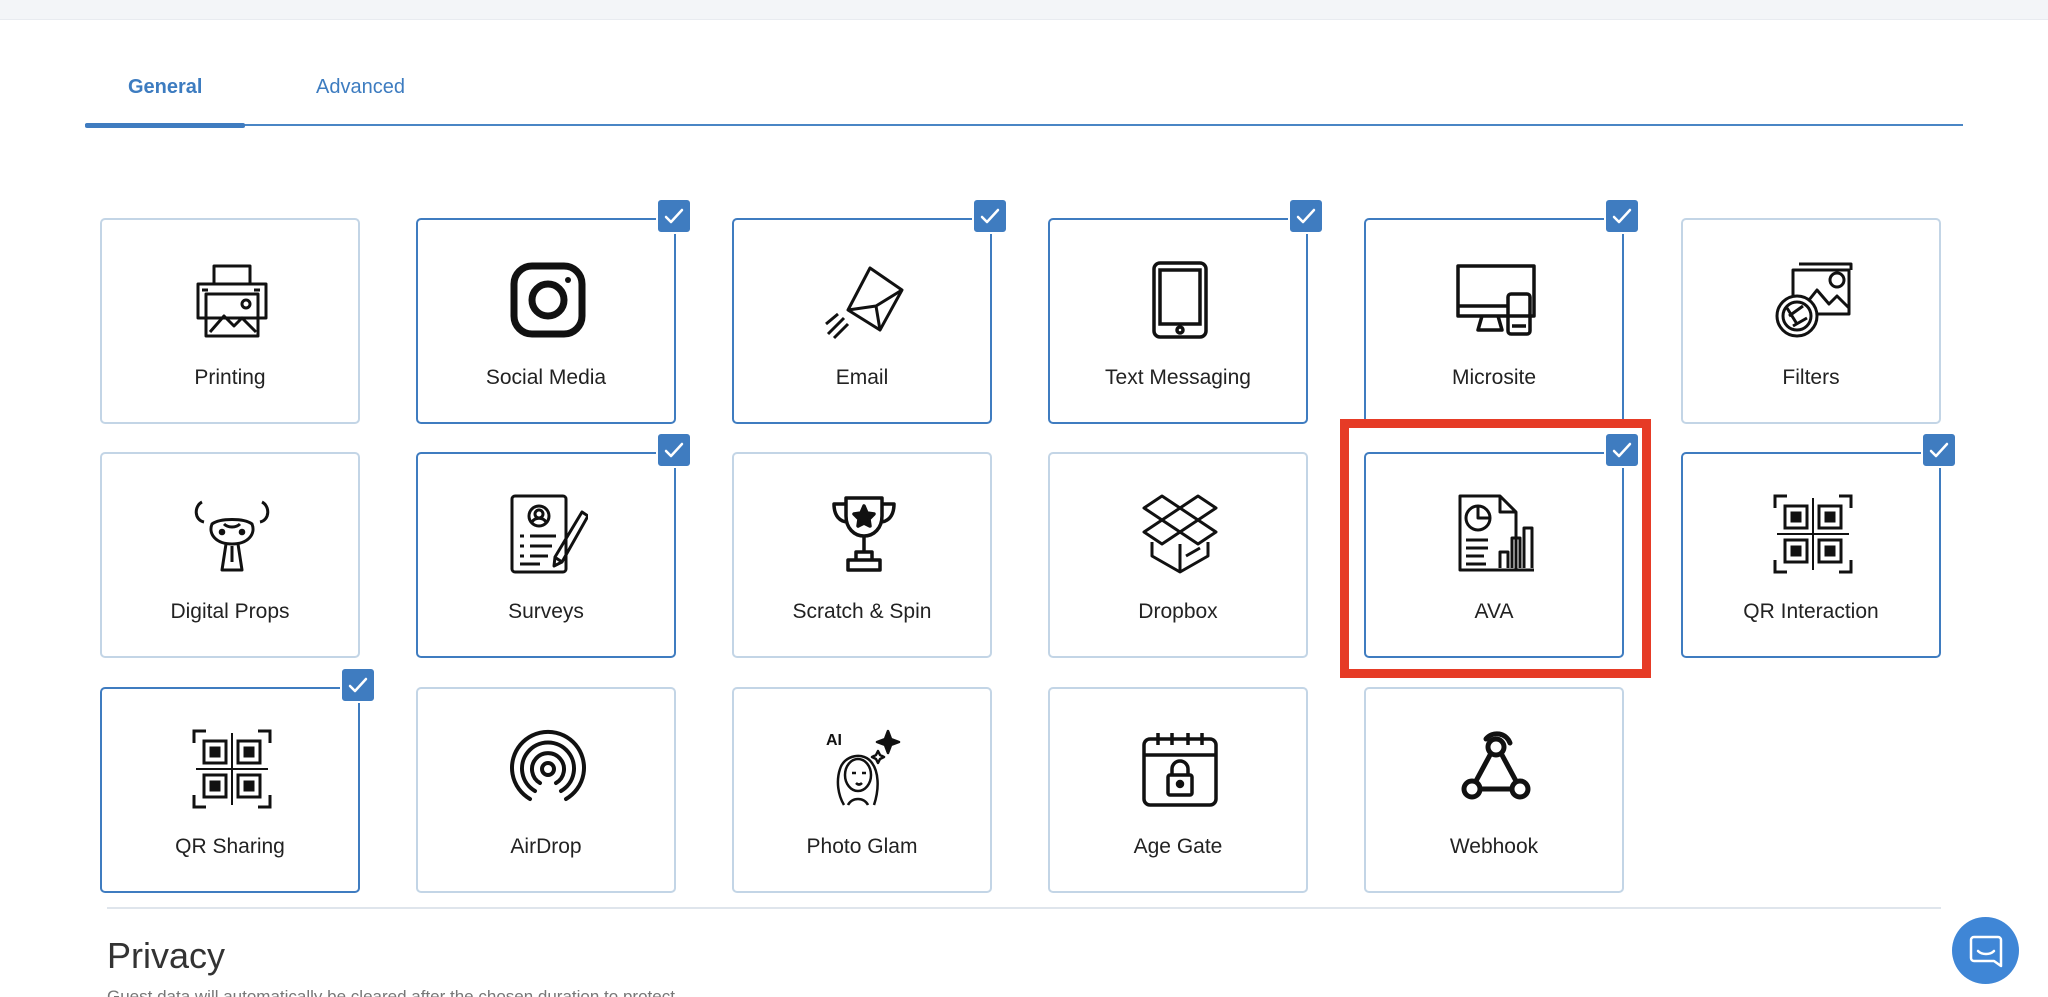  Describe the element at coordinates (1496, 769) in the screenshot. I see `webhook-icon` at that location.